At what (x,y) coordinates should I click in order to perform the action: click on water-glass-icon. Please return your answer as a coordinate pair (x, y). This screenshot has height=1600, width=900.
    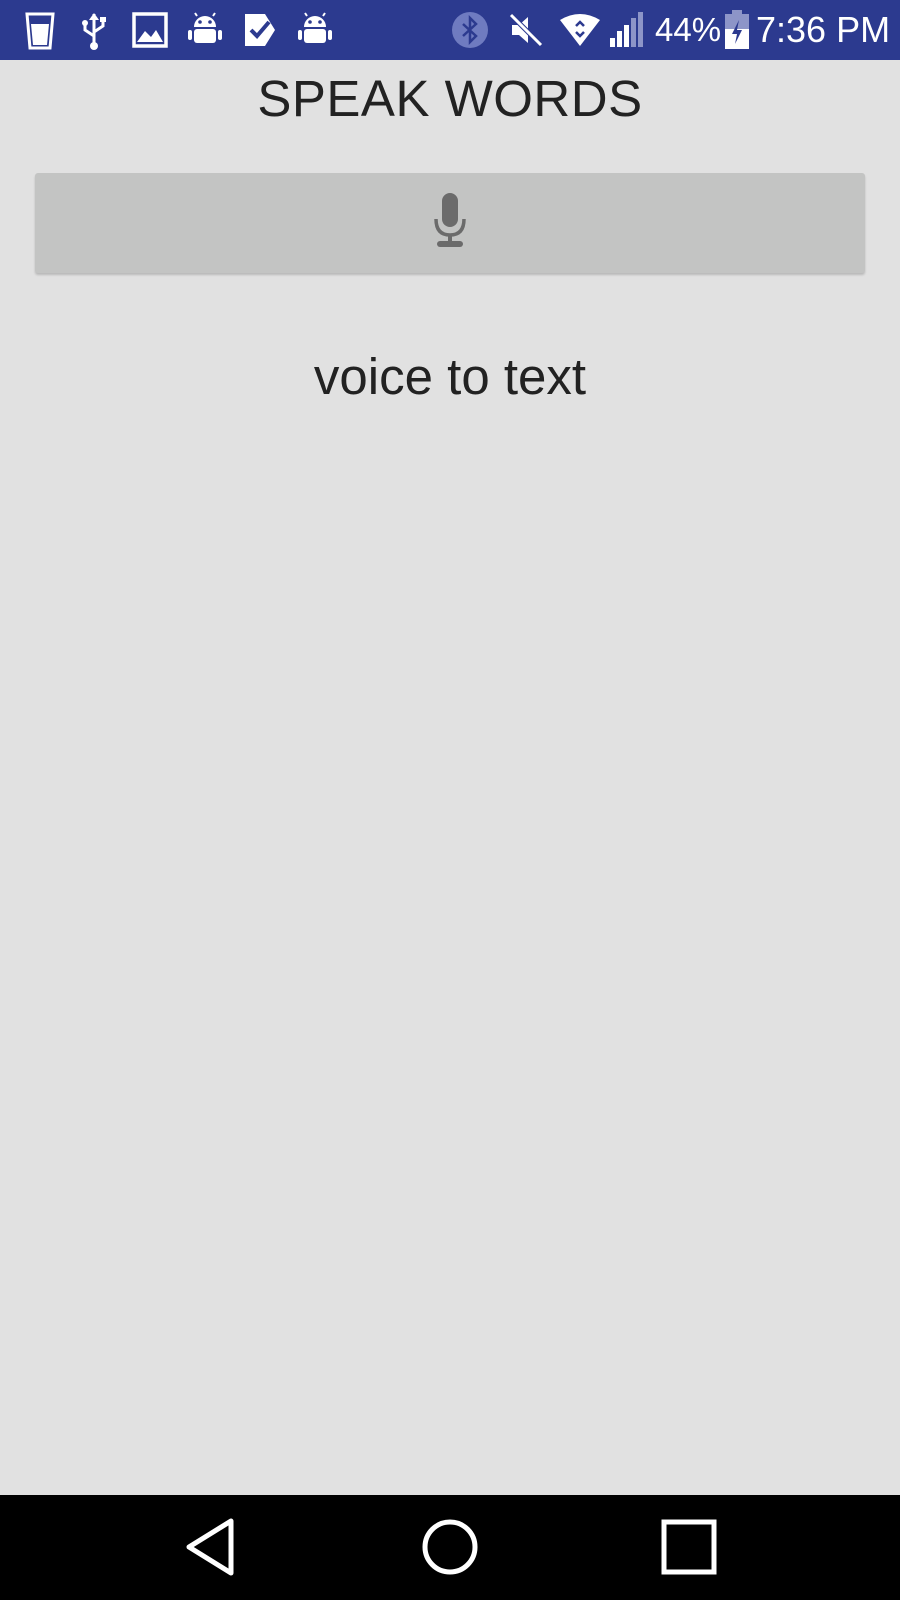
    Looking at the image, I should click on (40, 31).